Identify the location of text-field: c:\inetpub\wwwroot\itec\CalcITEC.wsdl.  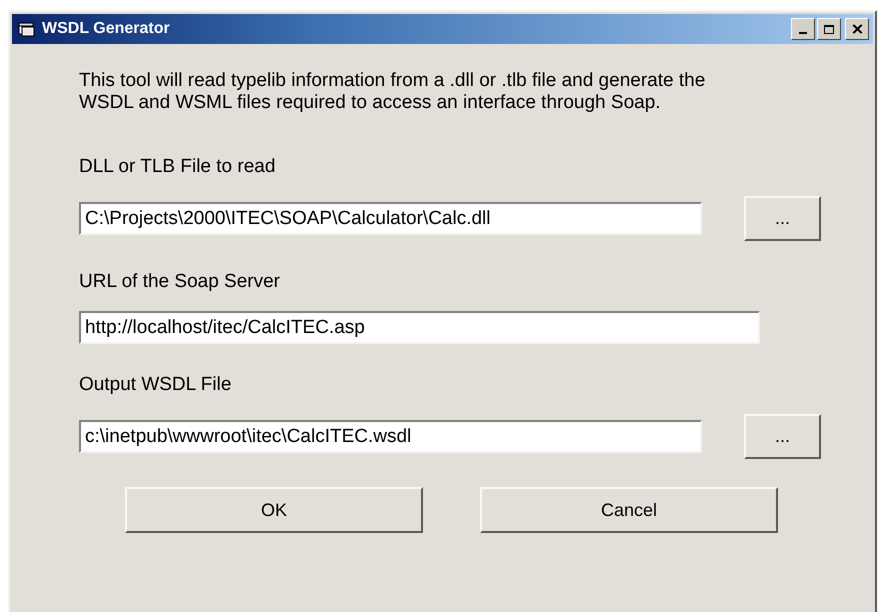
(390, 436).